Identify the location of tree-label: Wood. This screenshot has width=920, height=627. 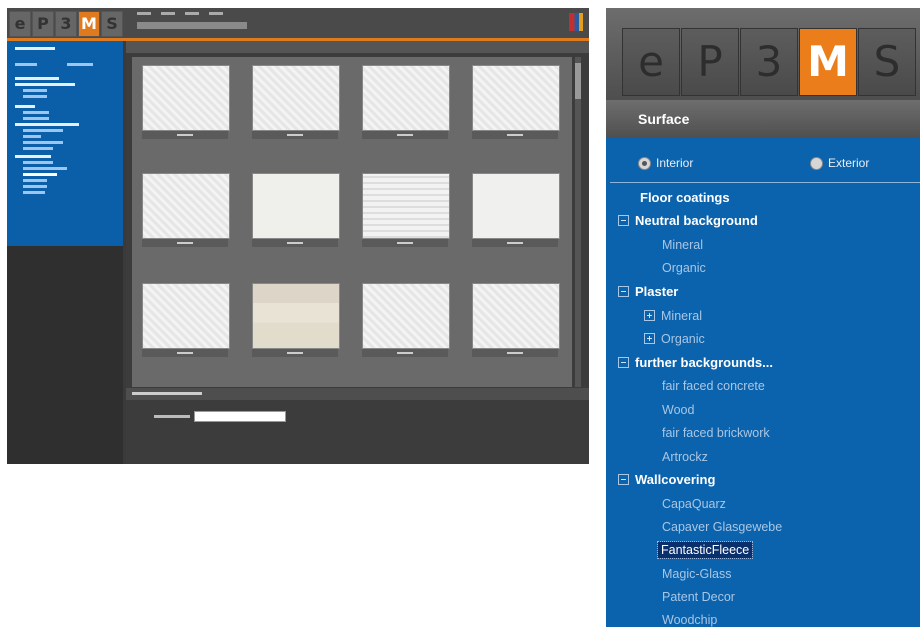
(678, 410).